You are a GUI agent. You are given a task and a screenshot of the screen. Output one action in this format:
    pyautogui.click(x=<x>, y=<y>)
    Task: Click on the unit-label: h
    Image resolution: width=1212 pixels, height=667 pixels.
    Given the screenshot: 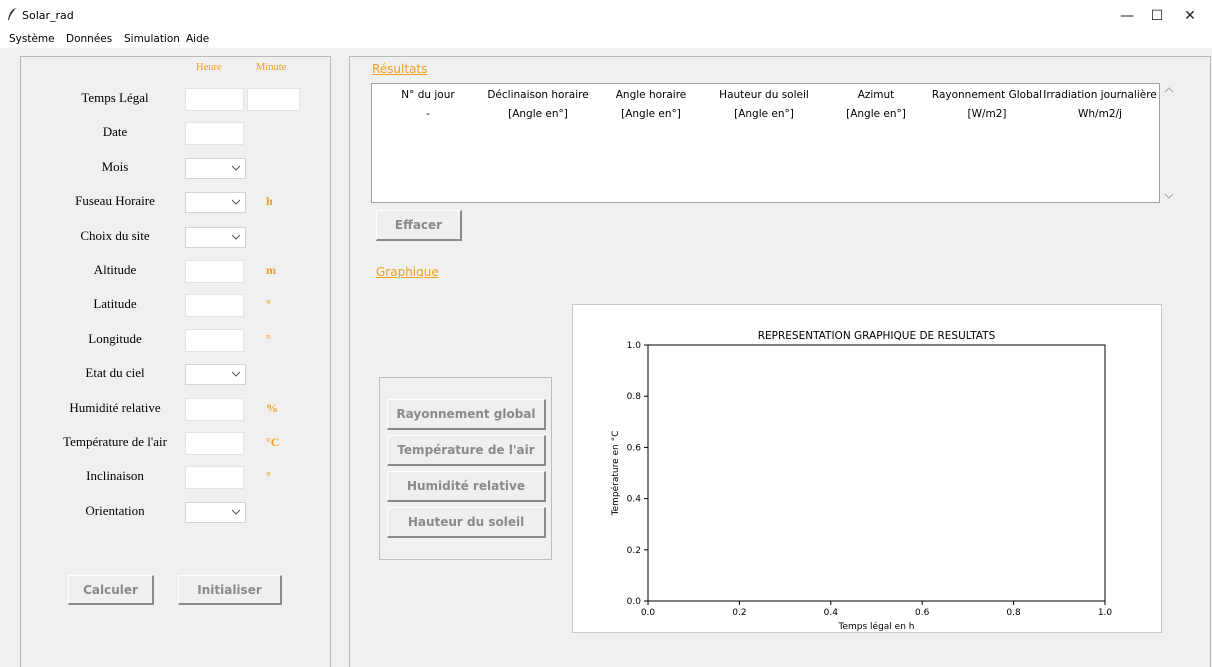 What is the action you would take?
    pyautogui.click(x=269, y=201)
    